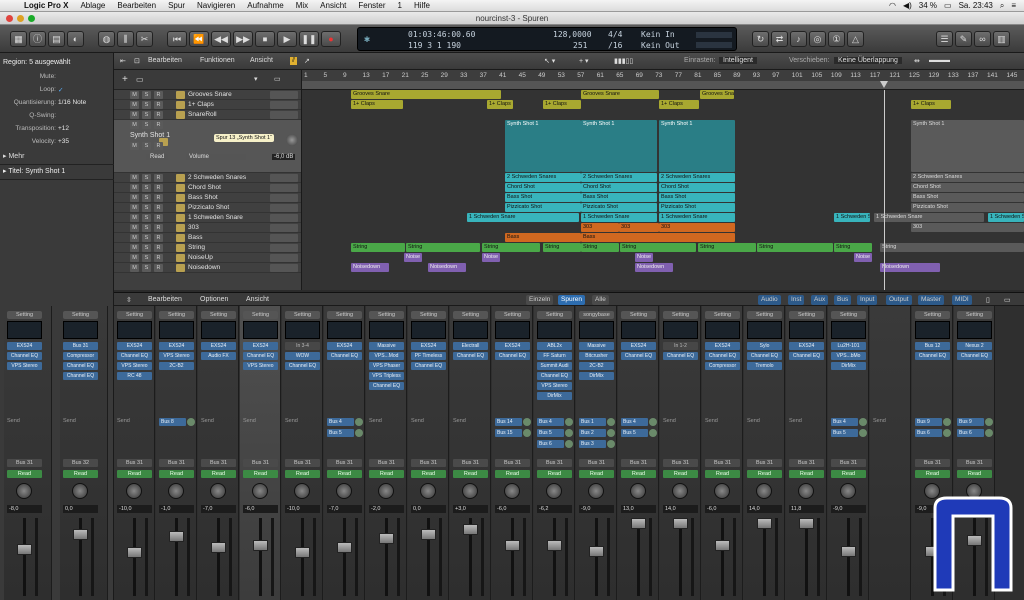  I want to click on menu-bearbeiten: Bearbeiten, so click(136, 5).